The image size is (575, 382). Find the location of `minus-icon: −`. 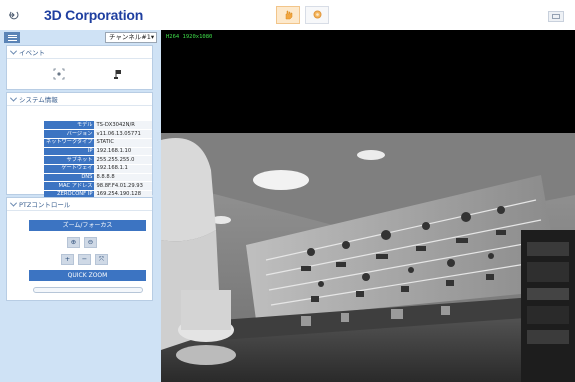

minus-icon: − is located at coordinates (84, 259).